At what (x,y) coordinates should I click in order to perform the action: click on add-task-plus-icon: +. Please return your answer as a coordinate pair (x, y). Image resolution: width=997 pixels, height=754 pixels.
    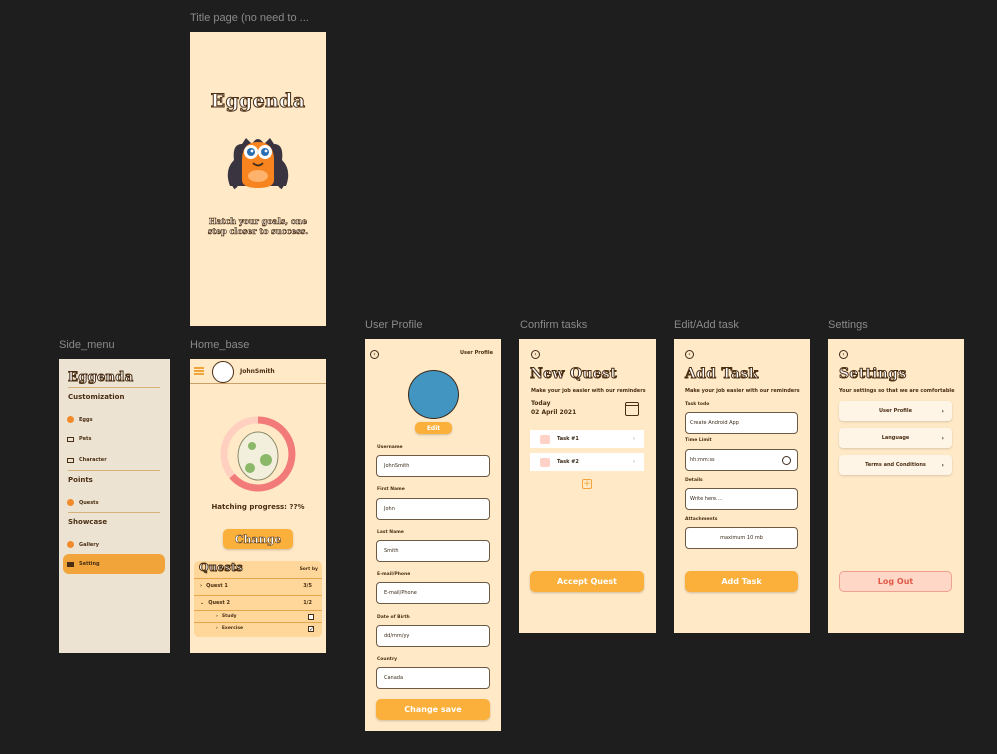
    Looking at the image, I should click on (587, 484).